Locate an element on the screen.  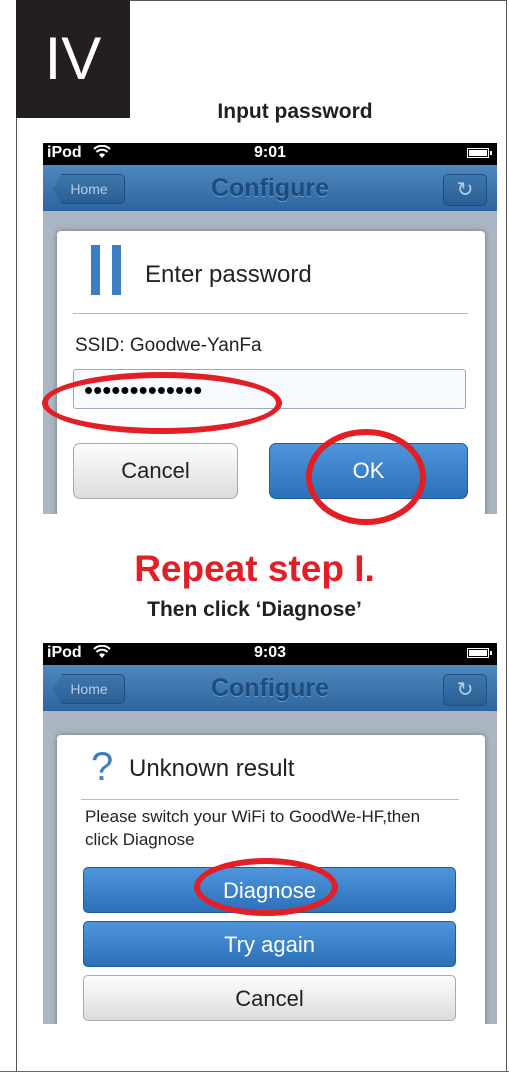
clock: 9:03 is located at coordinates (270, 652).